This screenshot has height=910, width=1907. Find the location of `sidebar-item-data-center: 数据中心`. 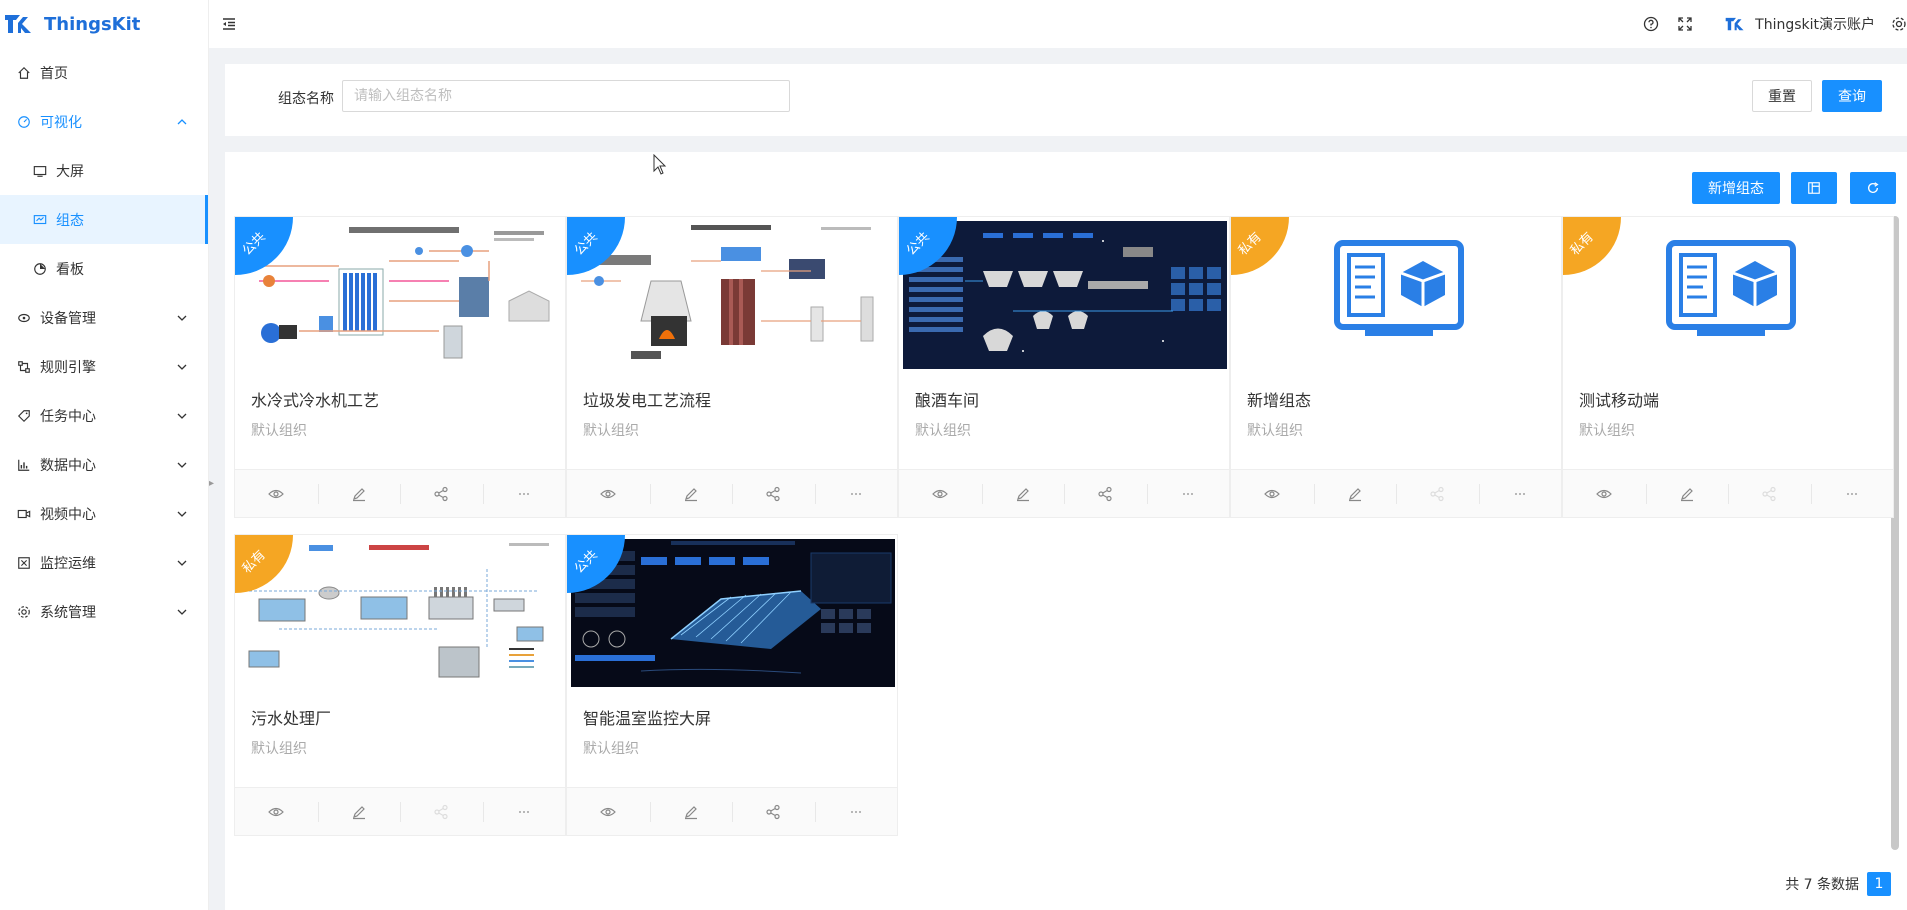

sidebar-item-data-center: 数据中心 is located at coordinates (104, 464).